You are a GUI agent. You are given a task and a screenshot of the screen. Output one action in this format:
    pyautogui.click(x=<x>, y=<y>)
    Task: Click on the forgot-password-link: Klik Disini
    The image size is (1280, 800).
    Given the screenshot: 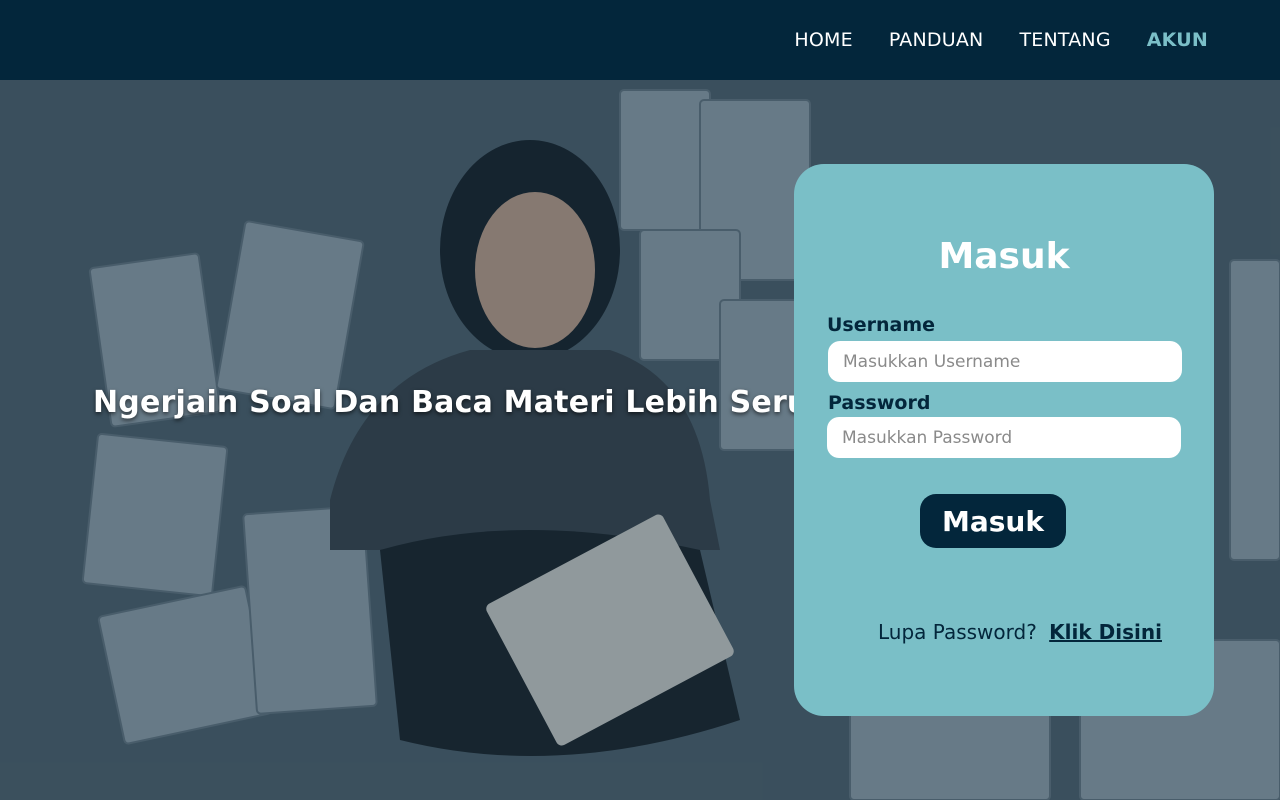 What is the action you would take?
    pyautogui.click(x=1105, y=632)
    